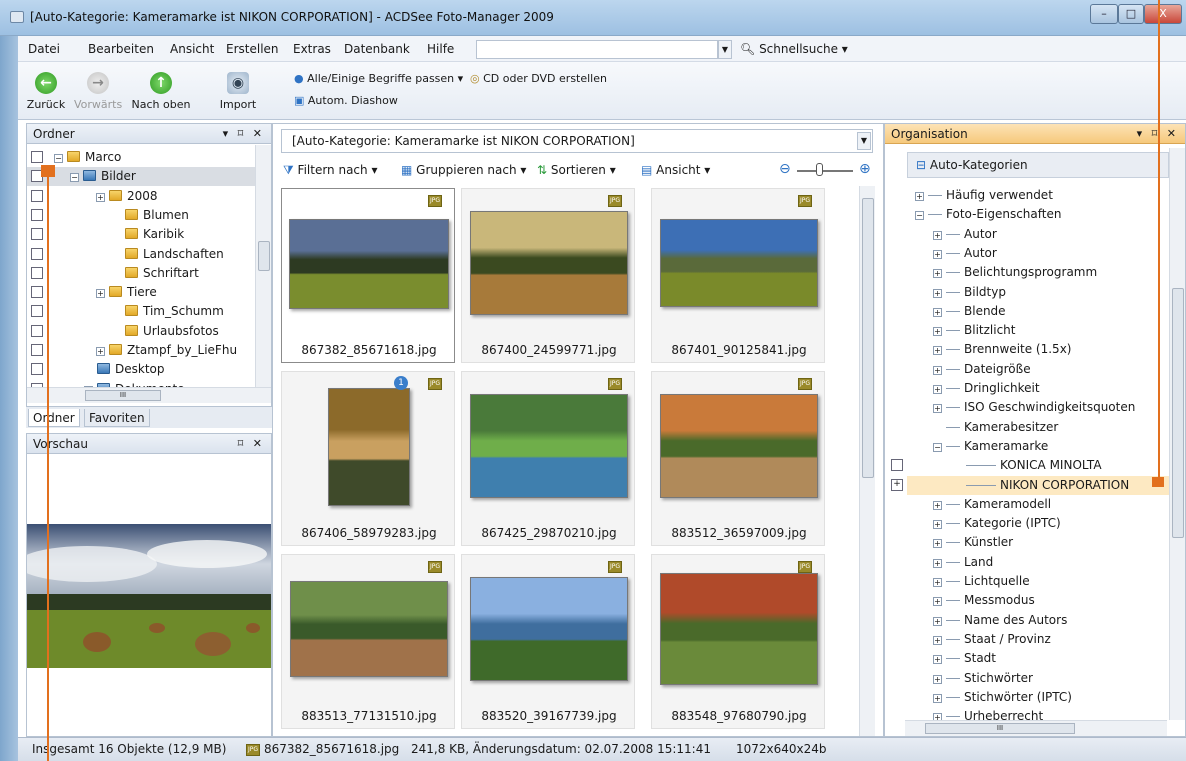 The height and width of the screenshot is (761, 1186). What do you see at coordinates (1038, 292) in the screenshot?
I see `category-item-bildtyp: + Bildtyp` at bounding box center [1038, 292].